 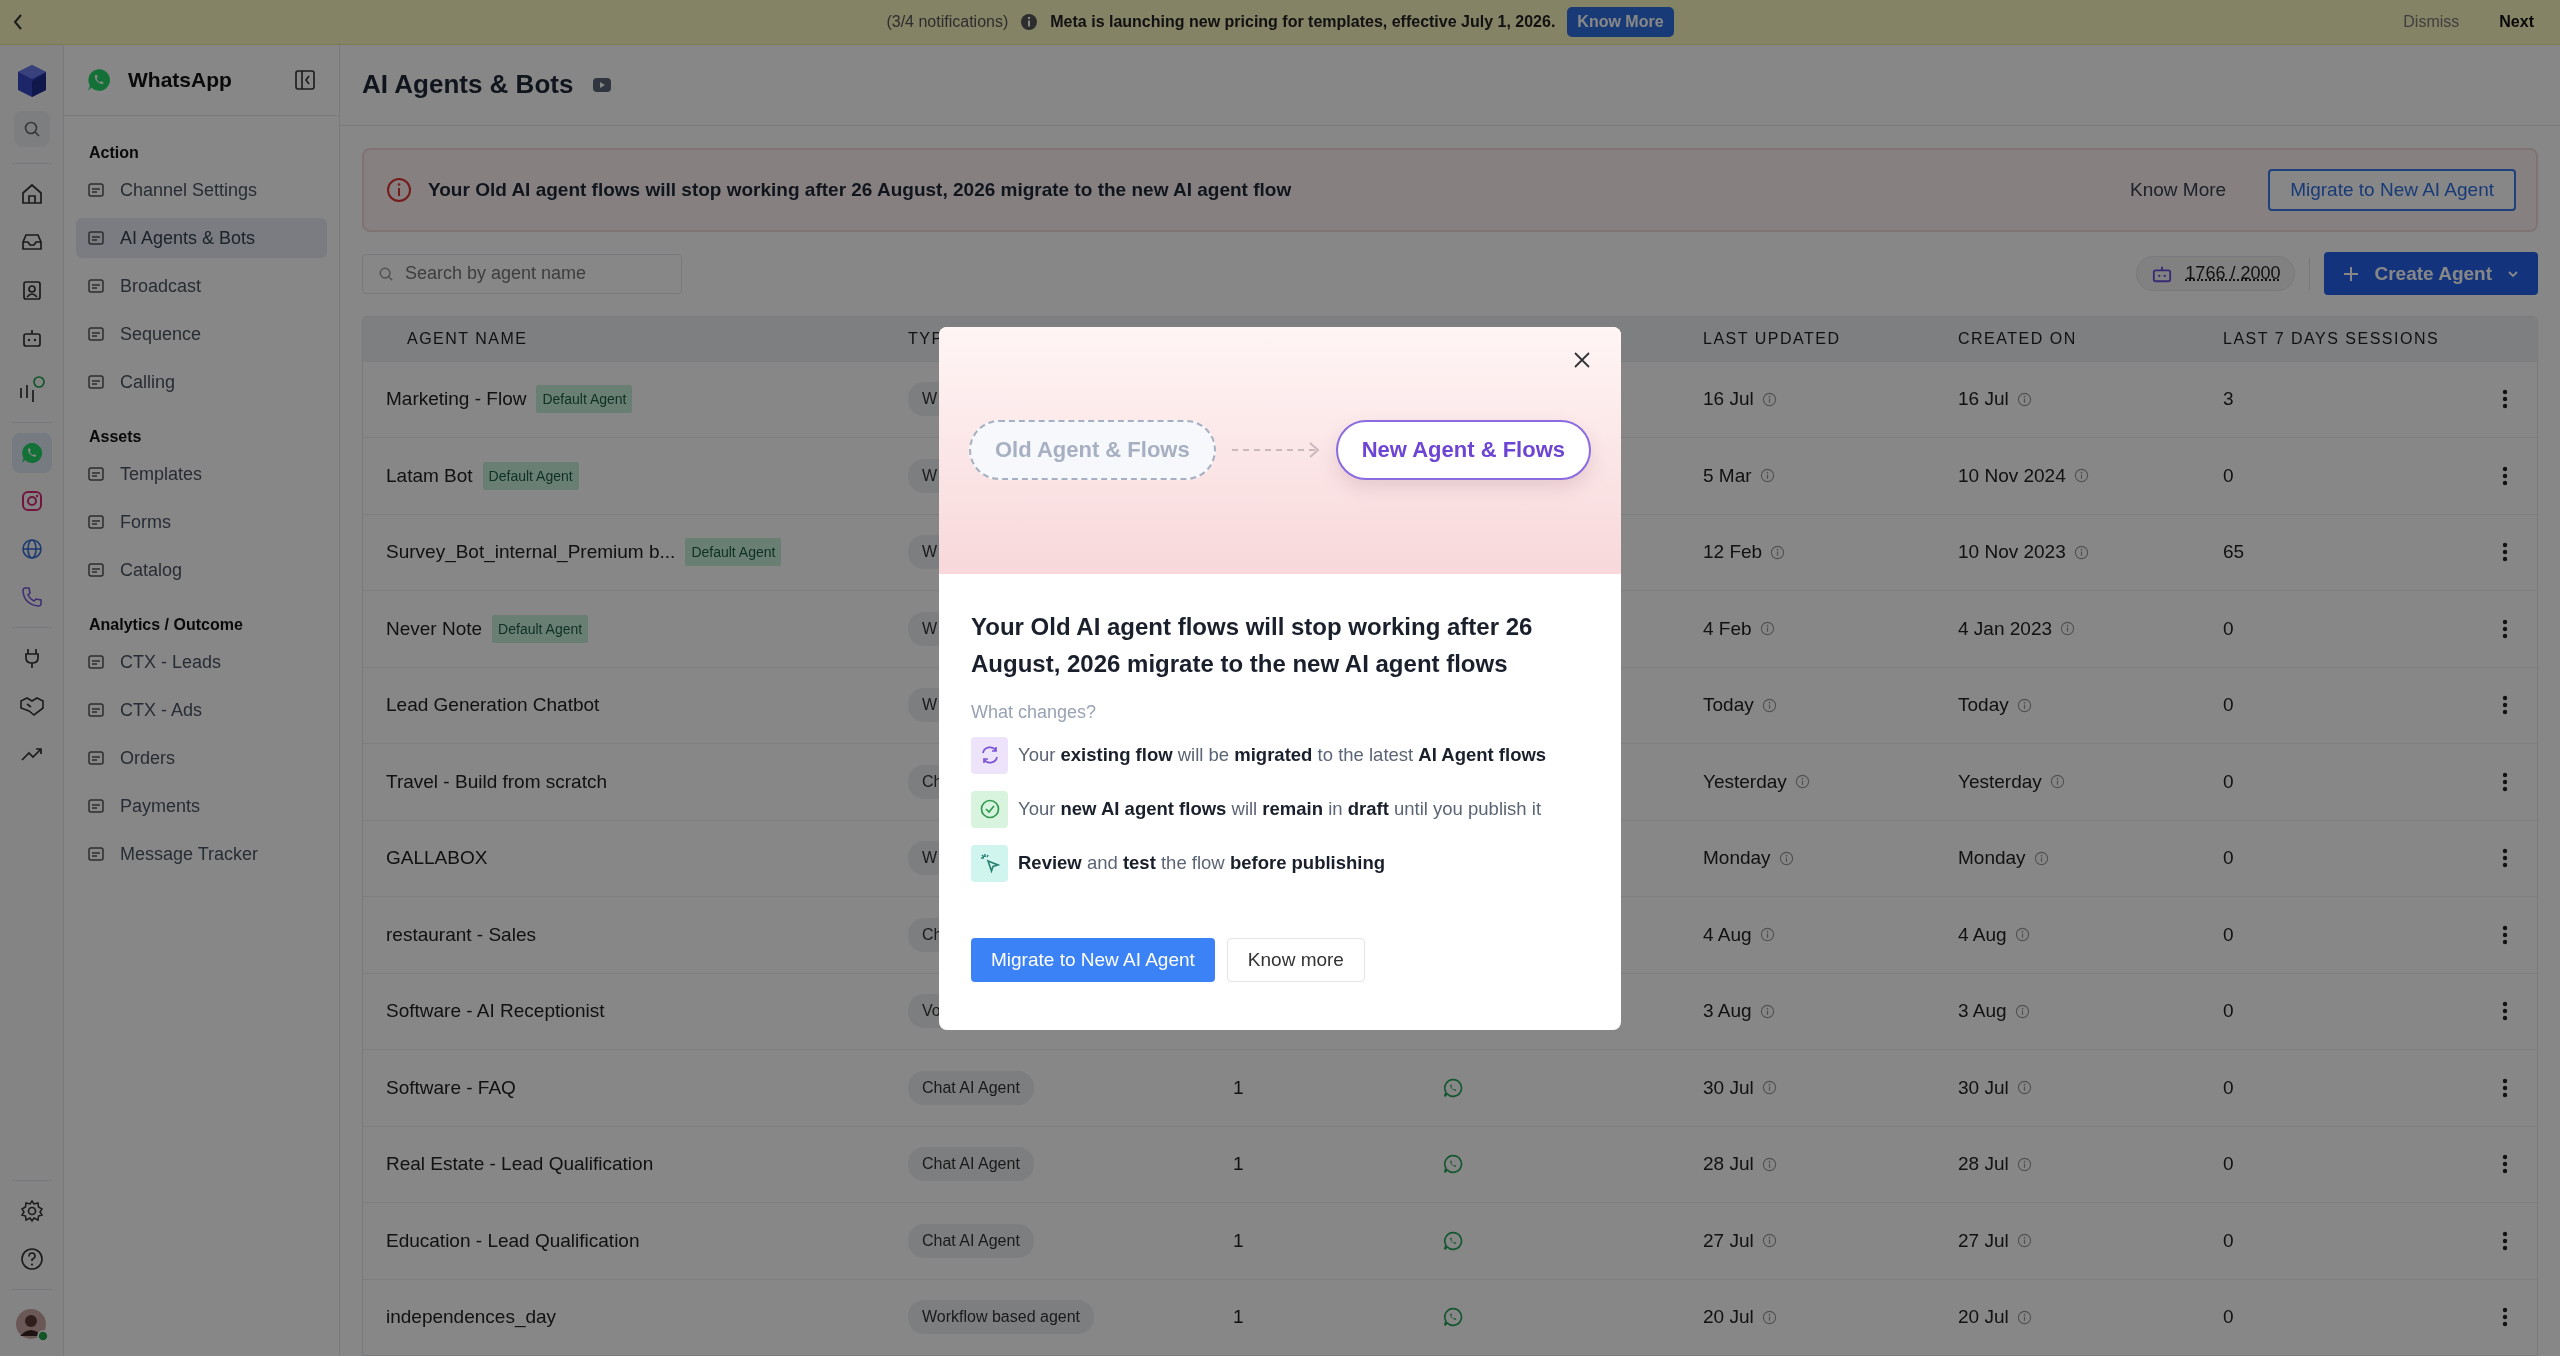 What do you see at coordinates (437, 858) in the screenshot?
I see `agent-name: GALLABOX` at bounding box center [437, 858].